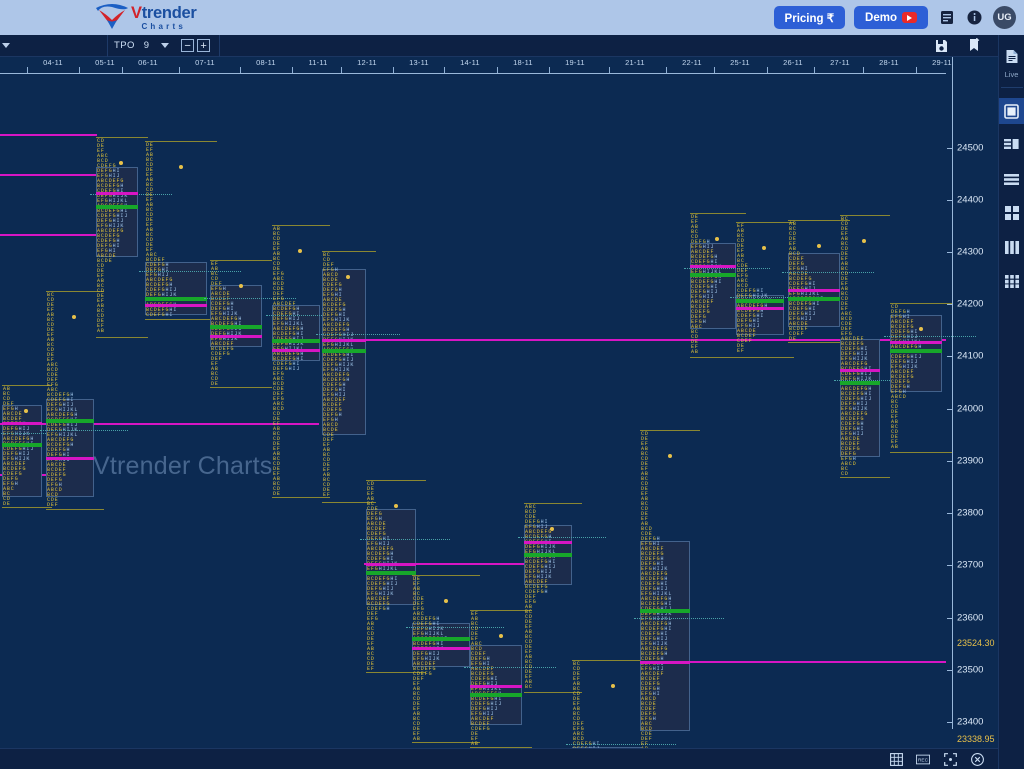 This screenshot has width=1024, height=769. Describe the element at coordinates (896, 759) in the screenshot. I see `grid-icon` at that location.